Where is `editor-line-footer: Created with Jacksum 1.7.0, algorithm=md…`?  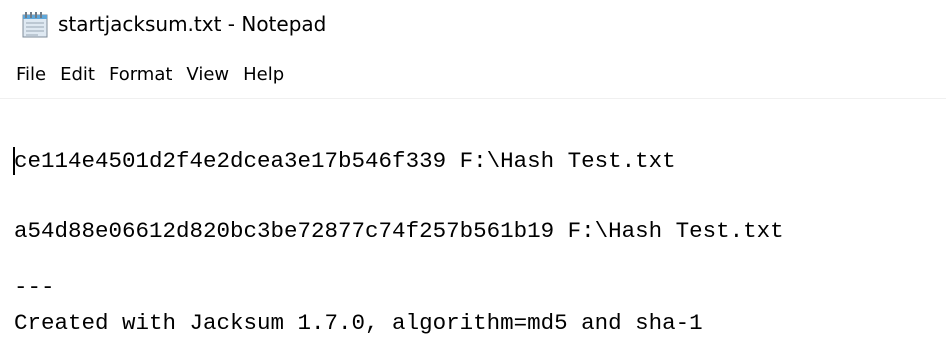 editor-line-footer: Created with Jacksum 1.7.0, algorithm=md… is located at coordinates (358, 323).